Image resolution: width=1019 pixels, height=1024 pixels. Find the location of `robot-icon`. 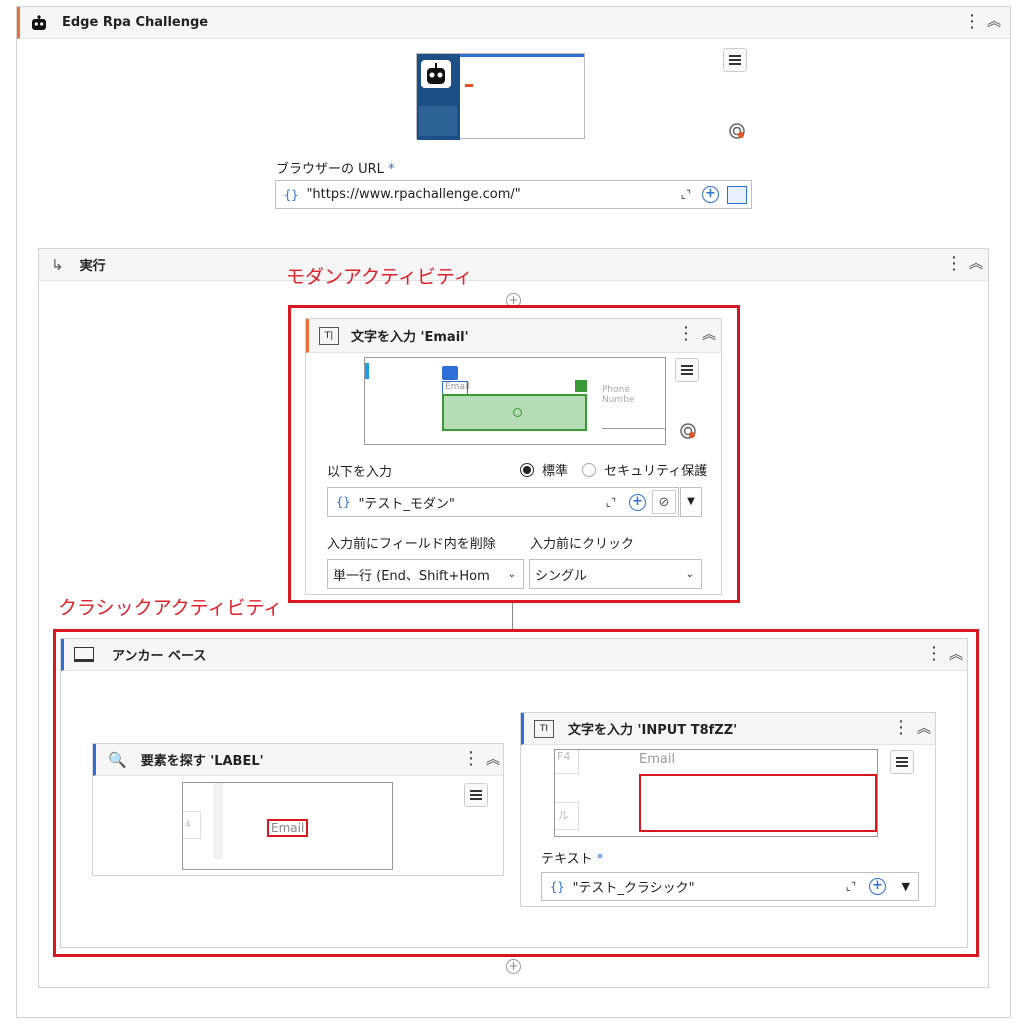

robot-icon is located at coordinates (39, 23).